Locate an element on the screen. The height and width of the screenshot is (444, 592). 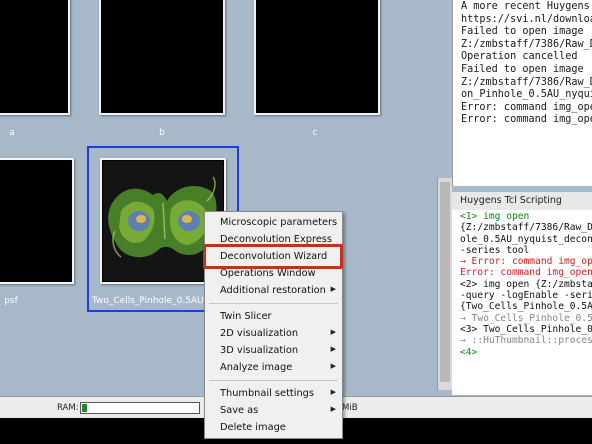
vertical-scrollbar is located at coordinates (444, 284).